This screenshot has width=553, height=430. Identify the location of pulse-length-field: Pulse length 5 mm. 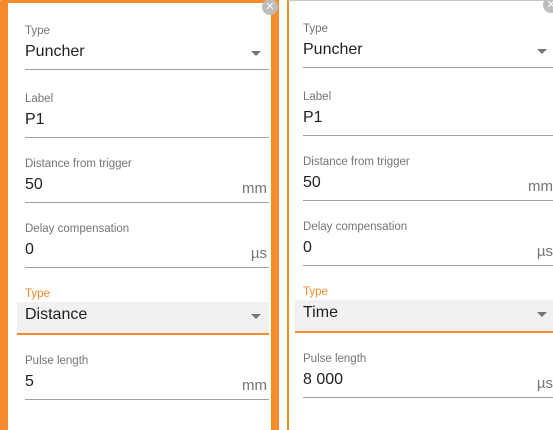
(147, 384).